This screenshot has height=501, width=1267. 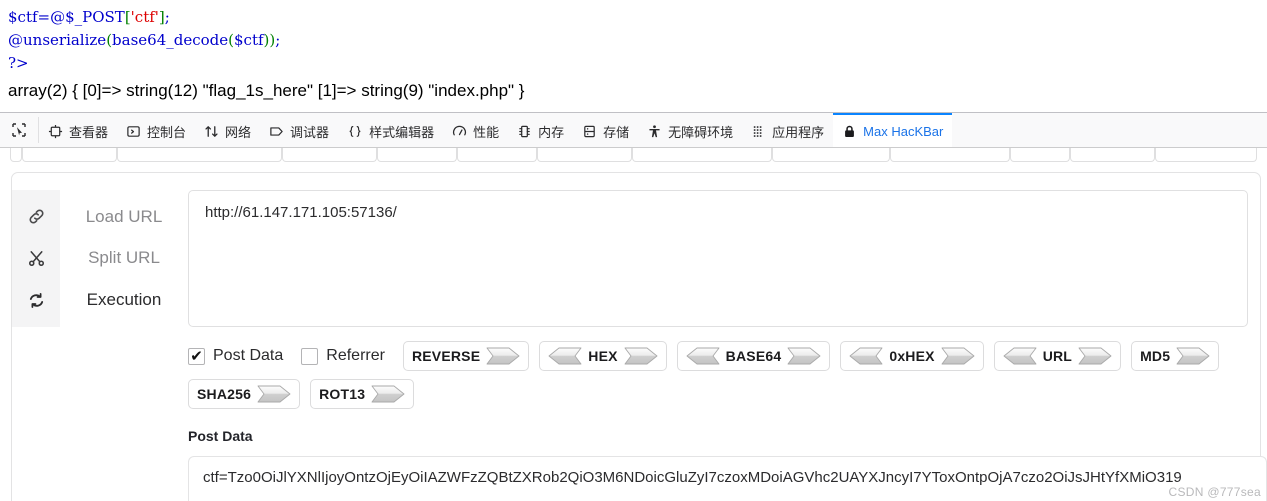 What do you see at coordinates (758, 131) in the screenshot?
I see `application-icon` at bounding box center [758, 131].